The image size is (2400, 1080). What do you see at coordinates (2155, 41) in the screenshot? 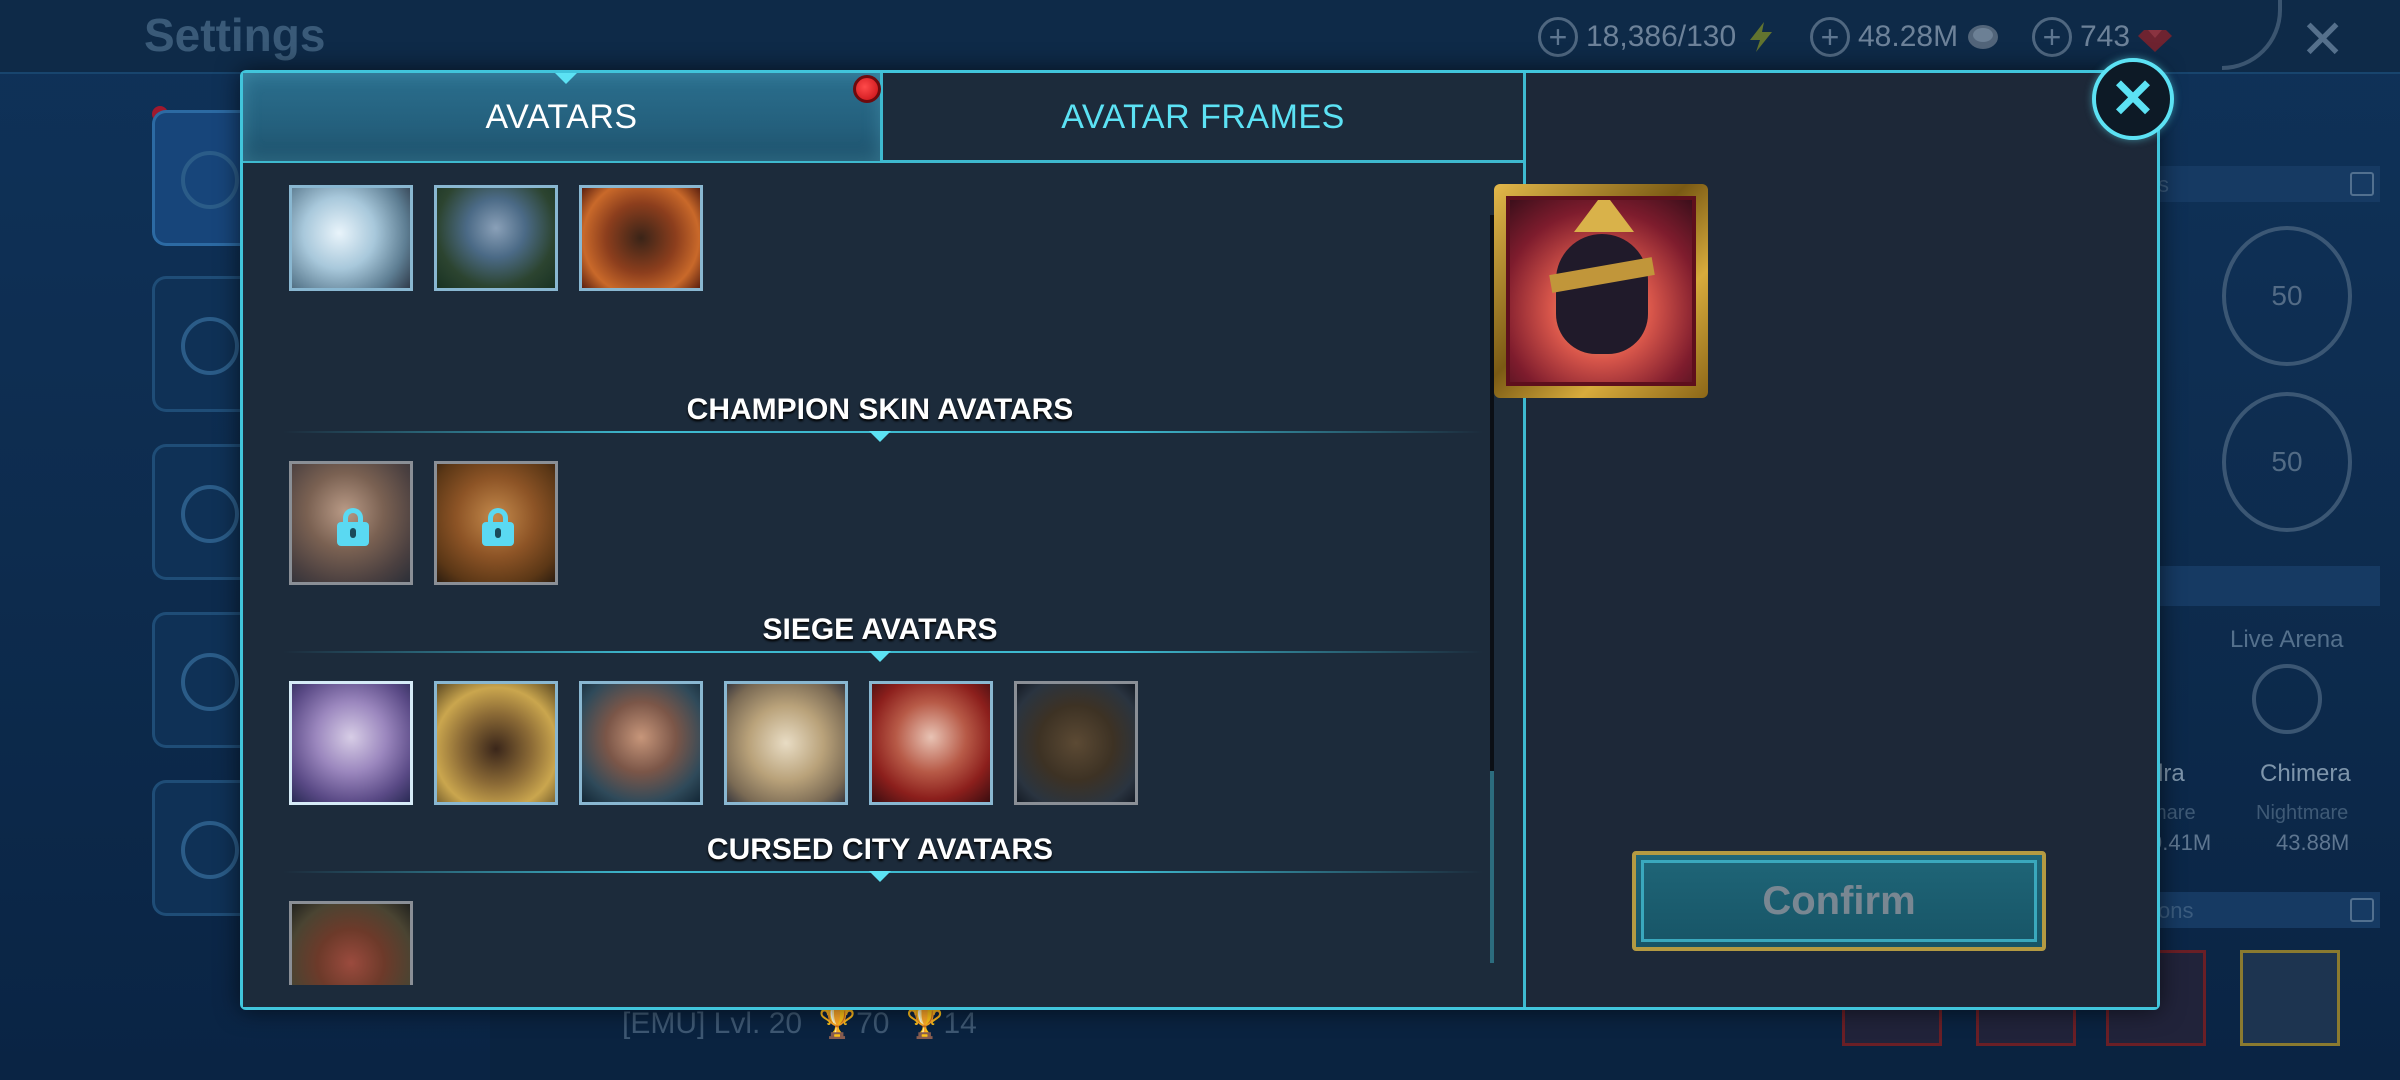
I see `gem-icon` at bounding box center [2155, 41].